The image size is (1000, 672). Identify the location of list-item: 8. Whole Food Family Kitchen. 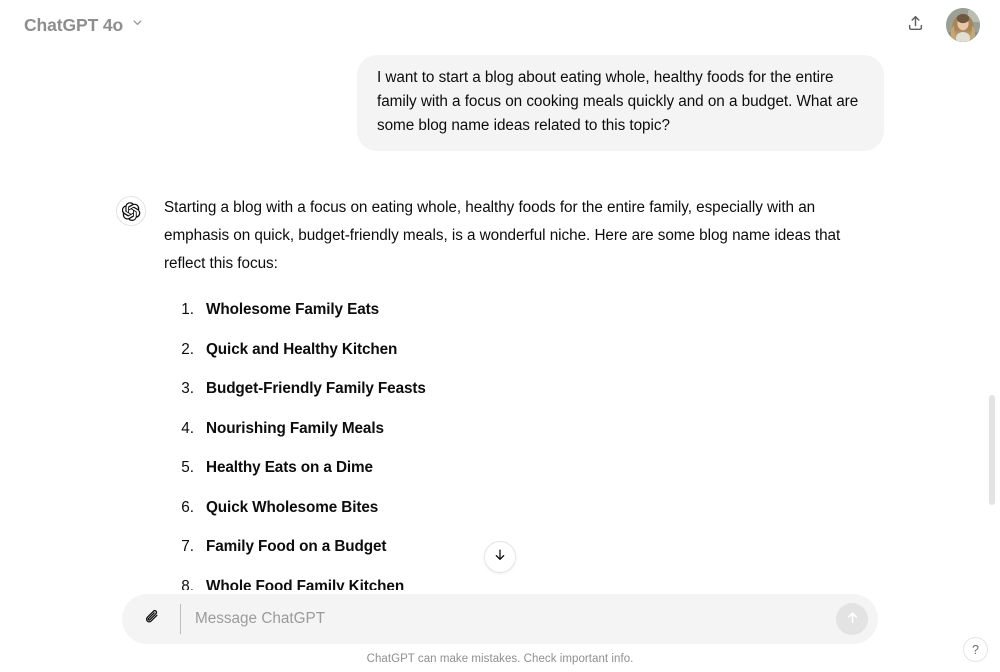
(524, 583).